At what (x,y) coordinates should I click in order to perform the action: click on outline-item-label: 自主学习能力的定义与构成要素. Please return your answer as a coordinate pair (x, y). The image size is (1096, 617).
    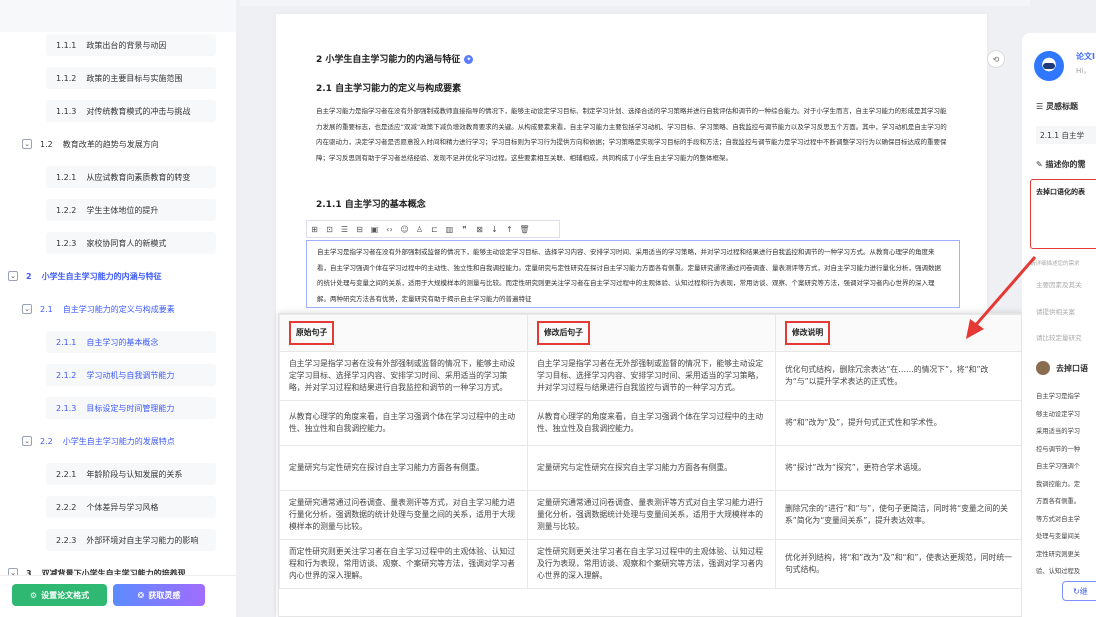
    Looking at the image, I should click on (118, 309).